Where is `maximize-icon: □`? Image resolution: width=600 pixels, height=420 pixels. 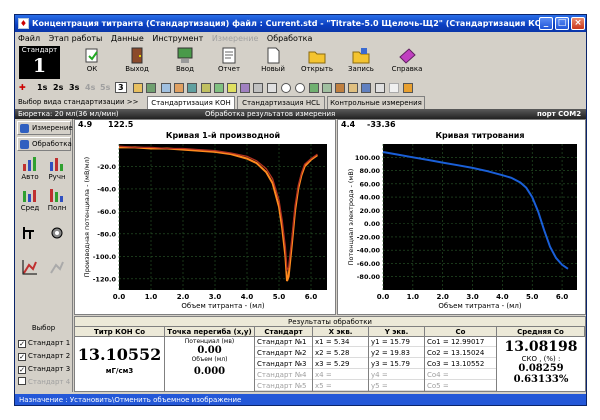 maximize-icon: □ is located at coordinates (562, 23).